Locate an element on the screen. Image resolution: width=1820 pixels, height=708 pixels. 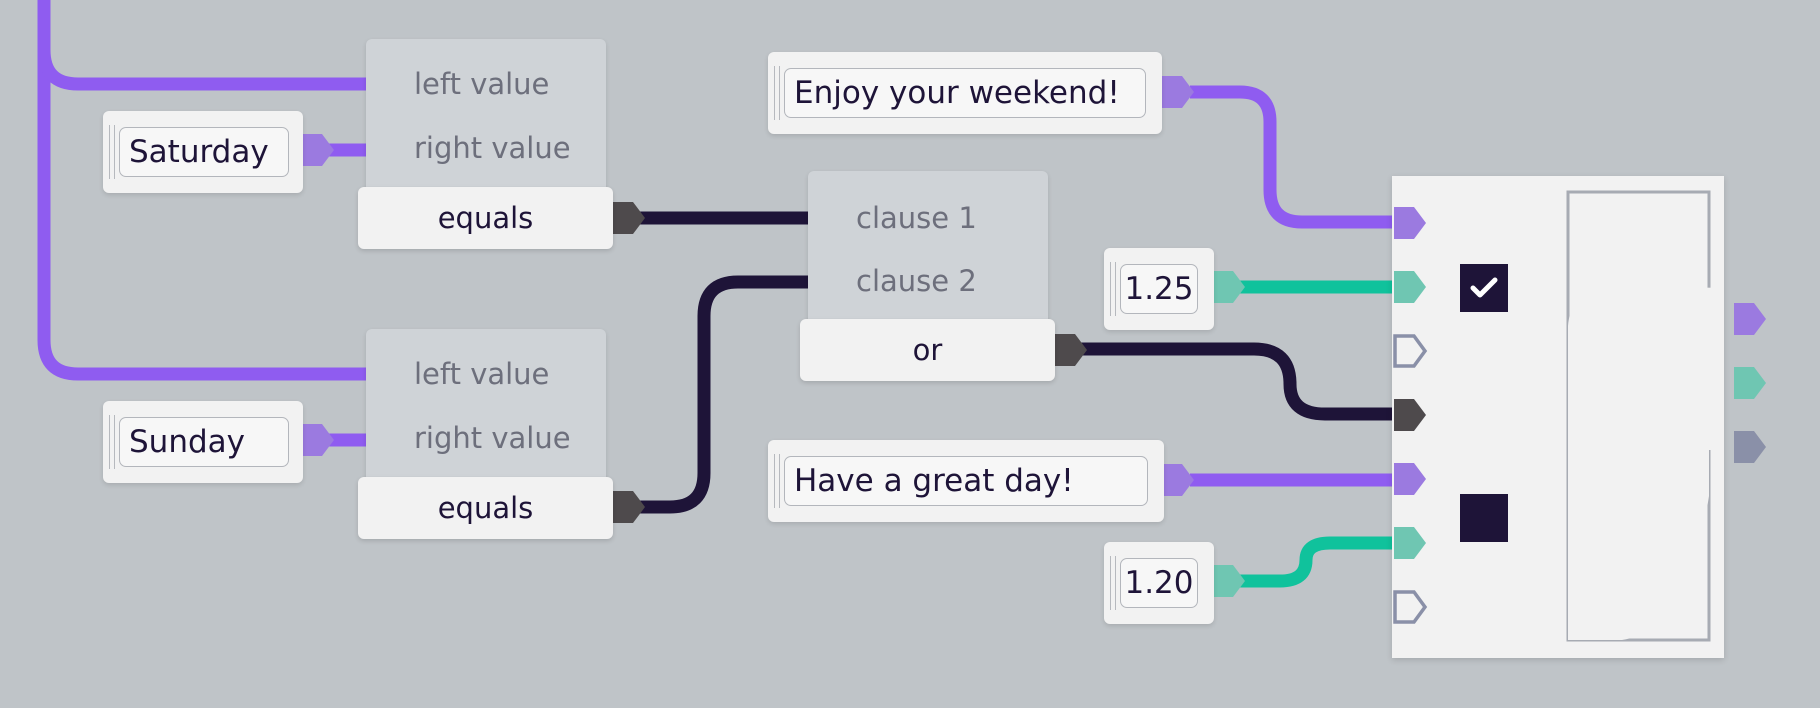
port-sunday-out is located at coordinates (318, 440).